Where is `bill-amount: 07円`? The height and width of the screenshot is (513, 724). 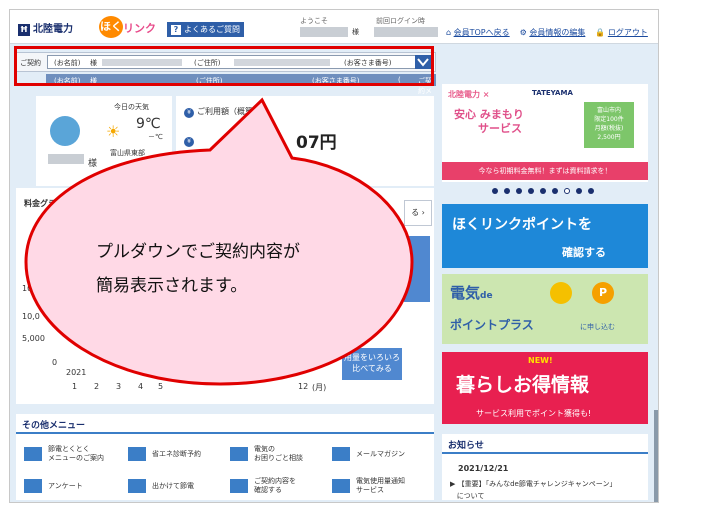 bill-amount: 07円 is located at coordinates (316, 143).